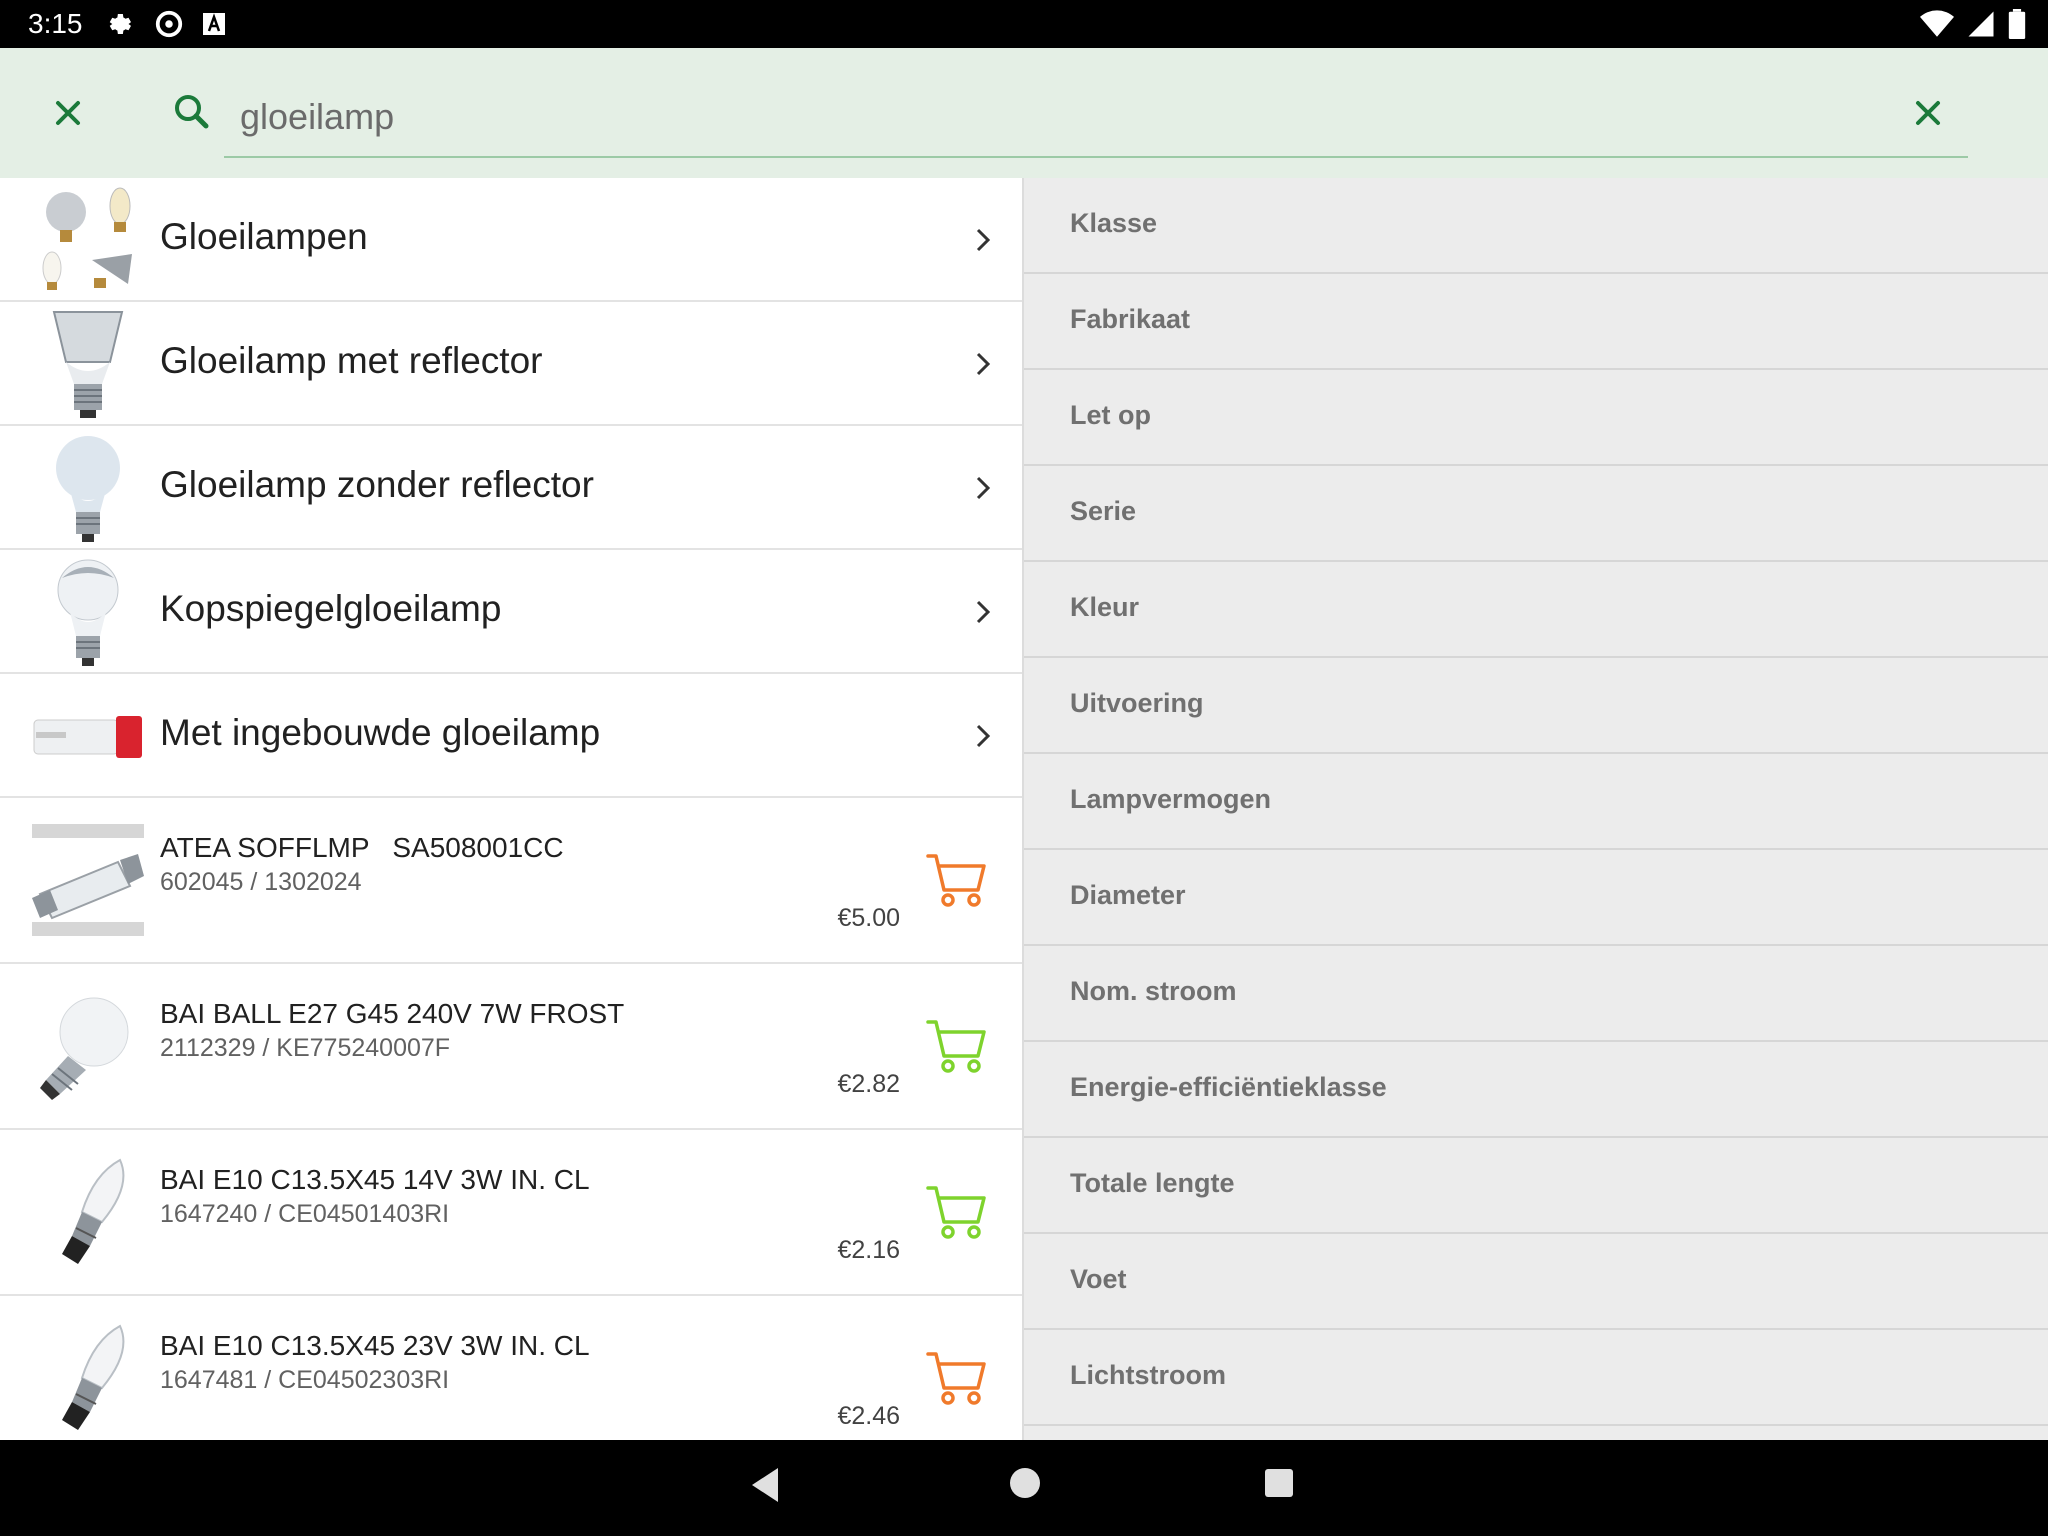  What do you see at coordinates (868, 1250) in the screenshot?
I see `product-price: €2.16` at bounding box center [868, 1250].